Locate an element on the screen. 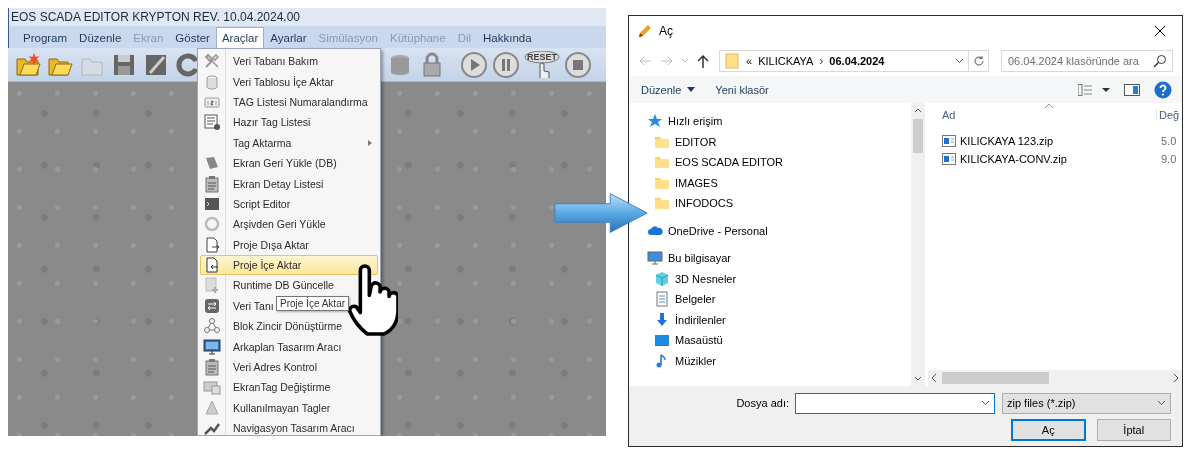 The height and width of the screenshot is (461, 1195). column-header: Ad is located at coordinates (1049, 114).